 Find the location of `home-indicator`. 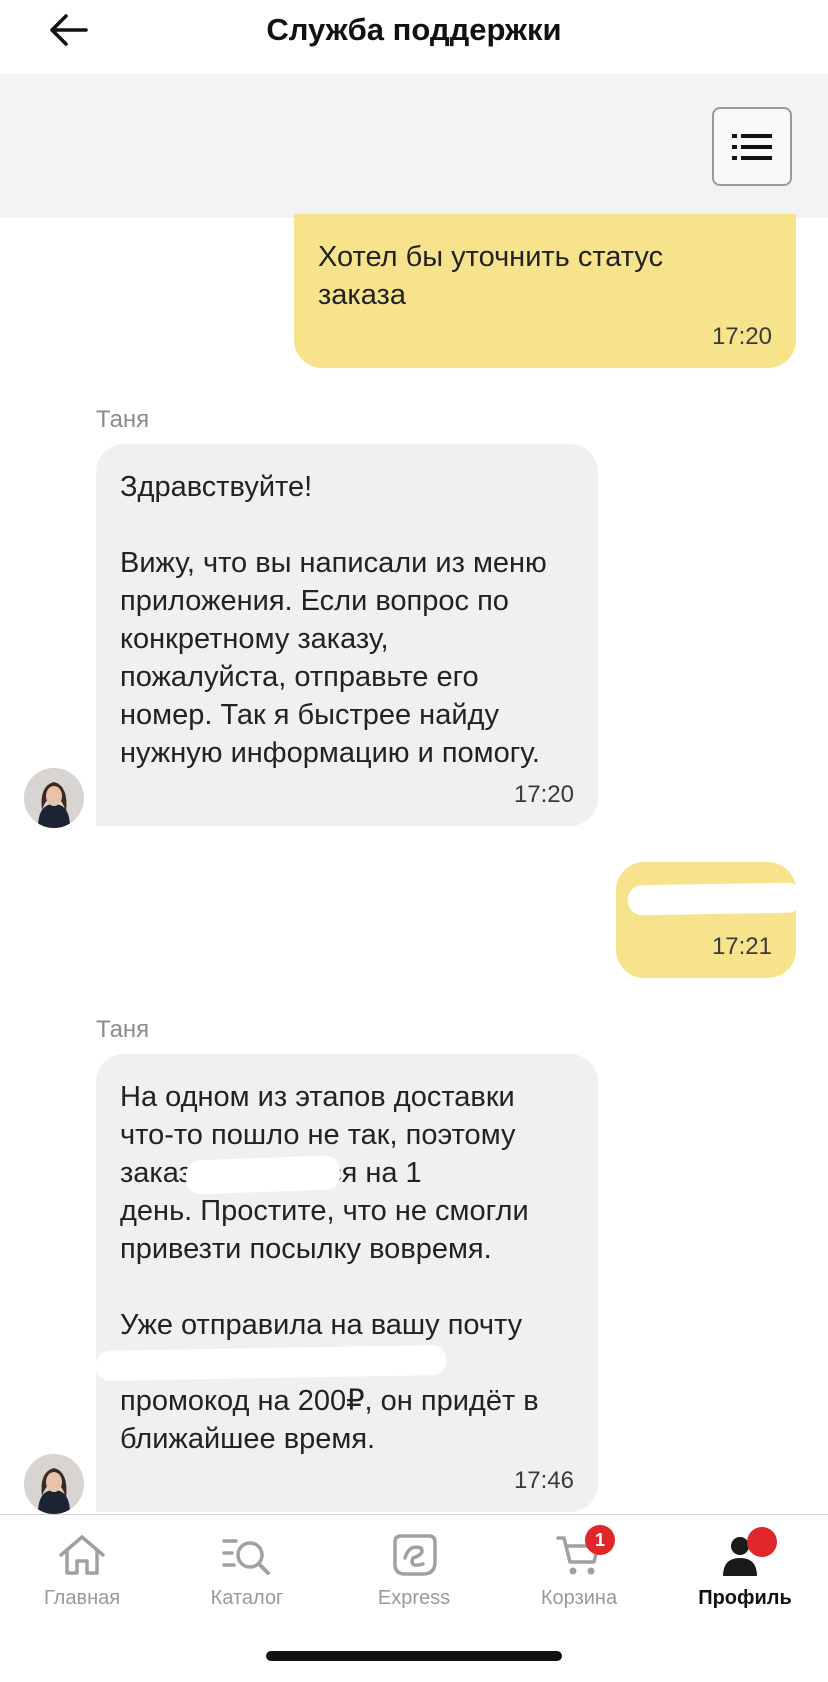

home-indicator is located at coordinates (414, 1656).